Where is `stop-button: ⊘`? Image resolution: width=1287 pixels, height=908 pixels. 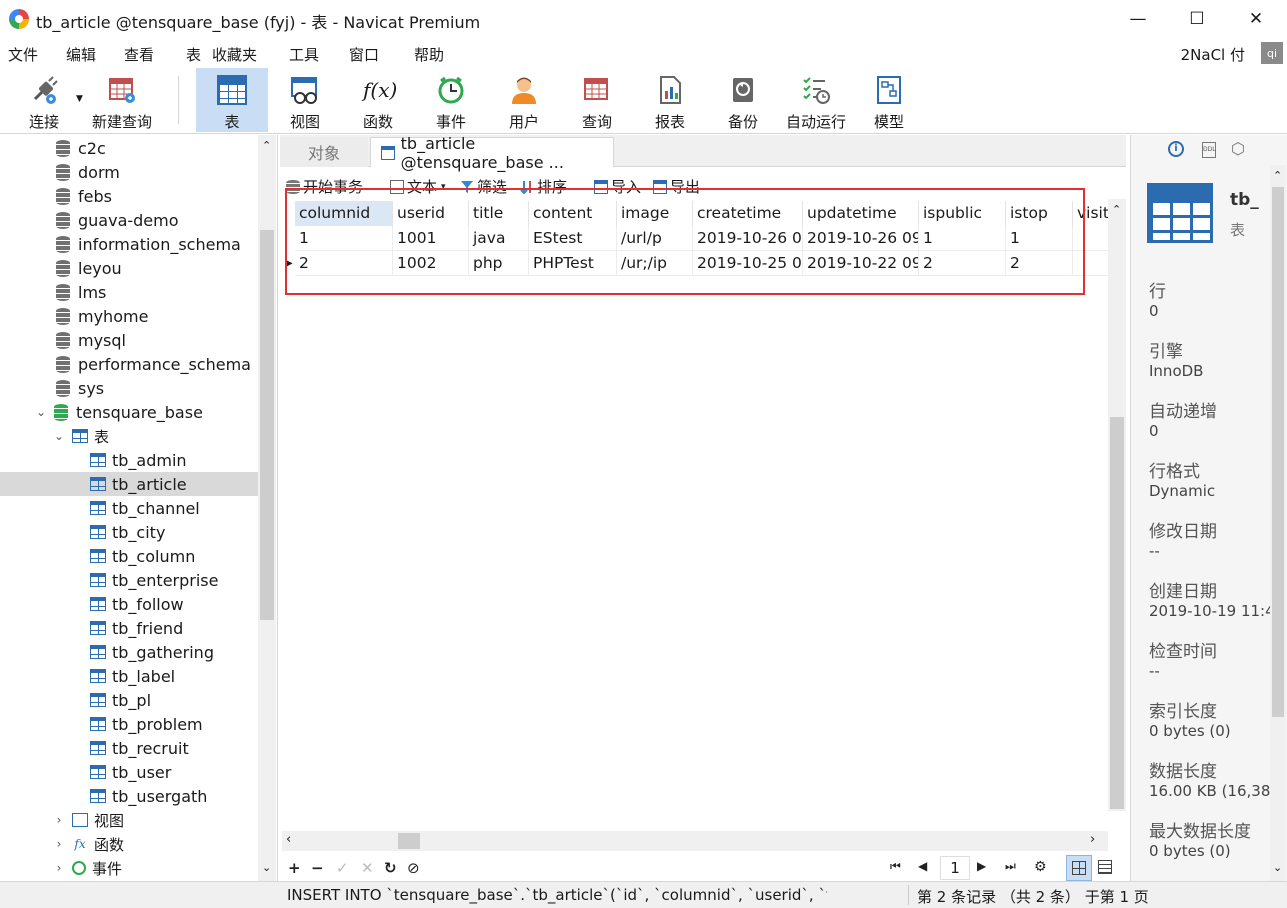
stop-button: ⊘ is located at coordinates (413, 868).